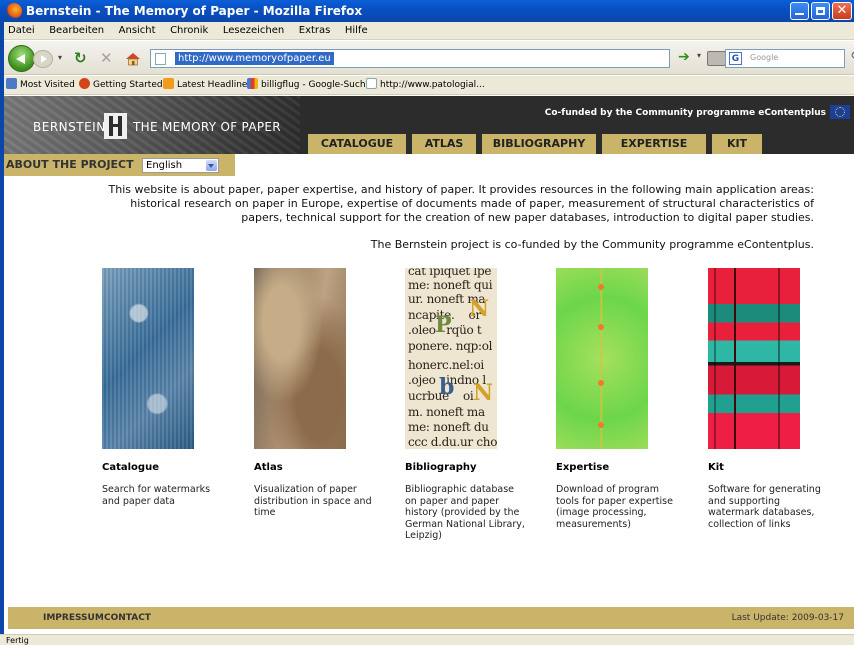 Image resolution: width=854 pixels, height=645 pixels. I want to click on eu-flag-icon, so click(840, 112).